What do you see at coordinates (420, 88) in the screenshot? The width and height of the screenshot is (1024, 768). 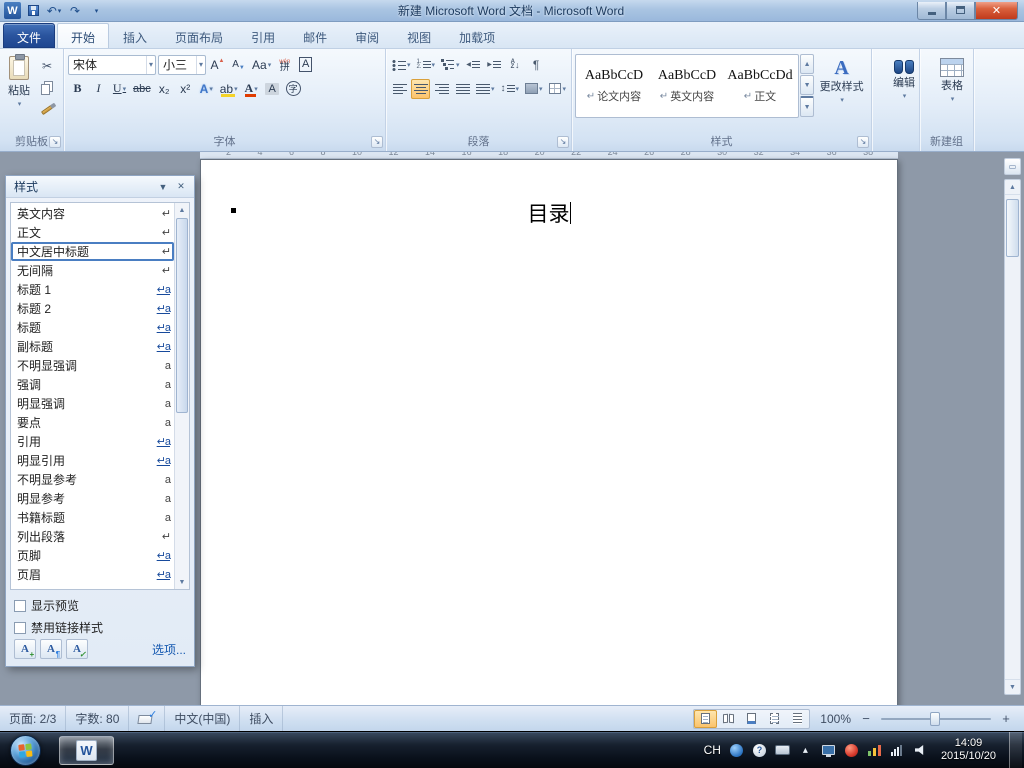 I see `align-center-button` at bounding box center [420, 88].